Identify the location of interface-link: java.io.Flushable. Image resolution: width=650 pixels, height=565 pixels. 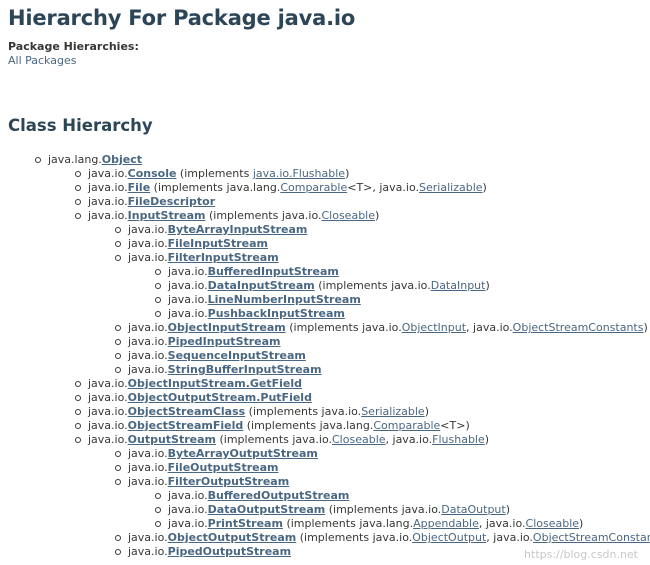
(299, 173).